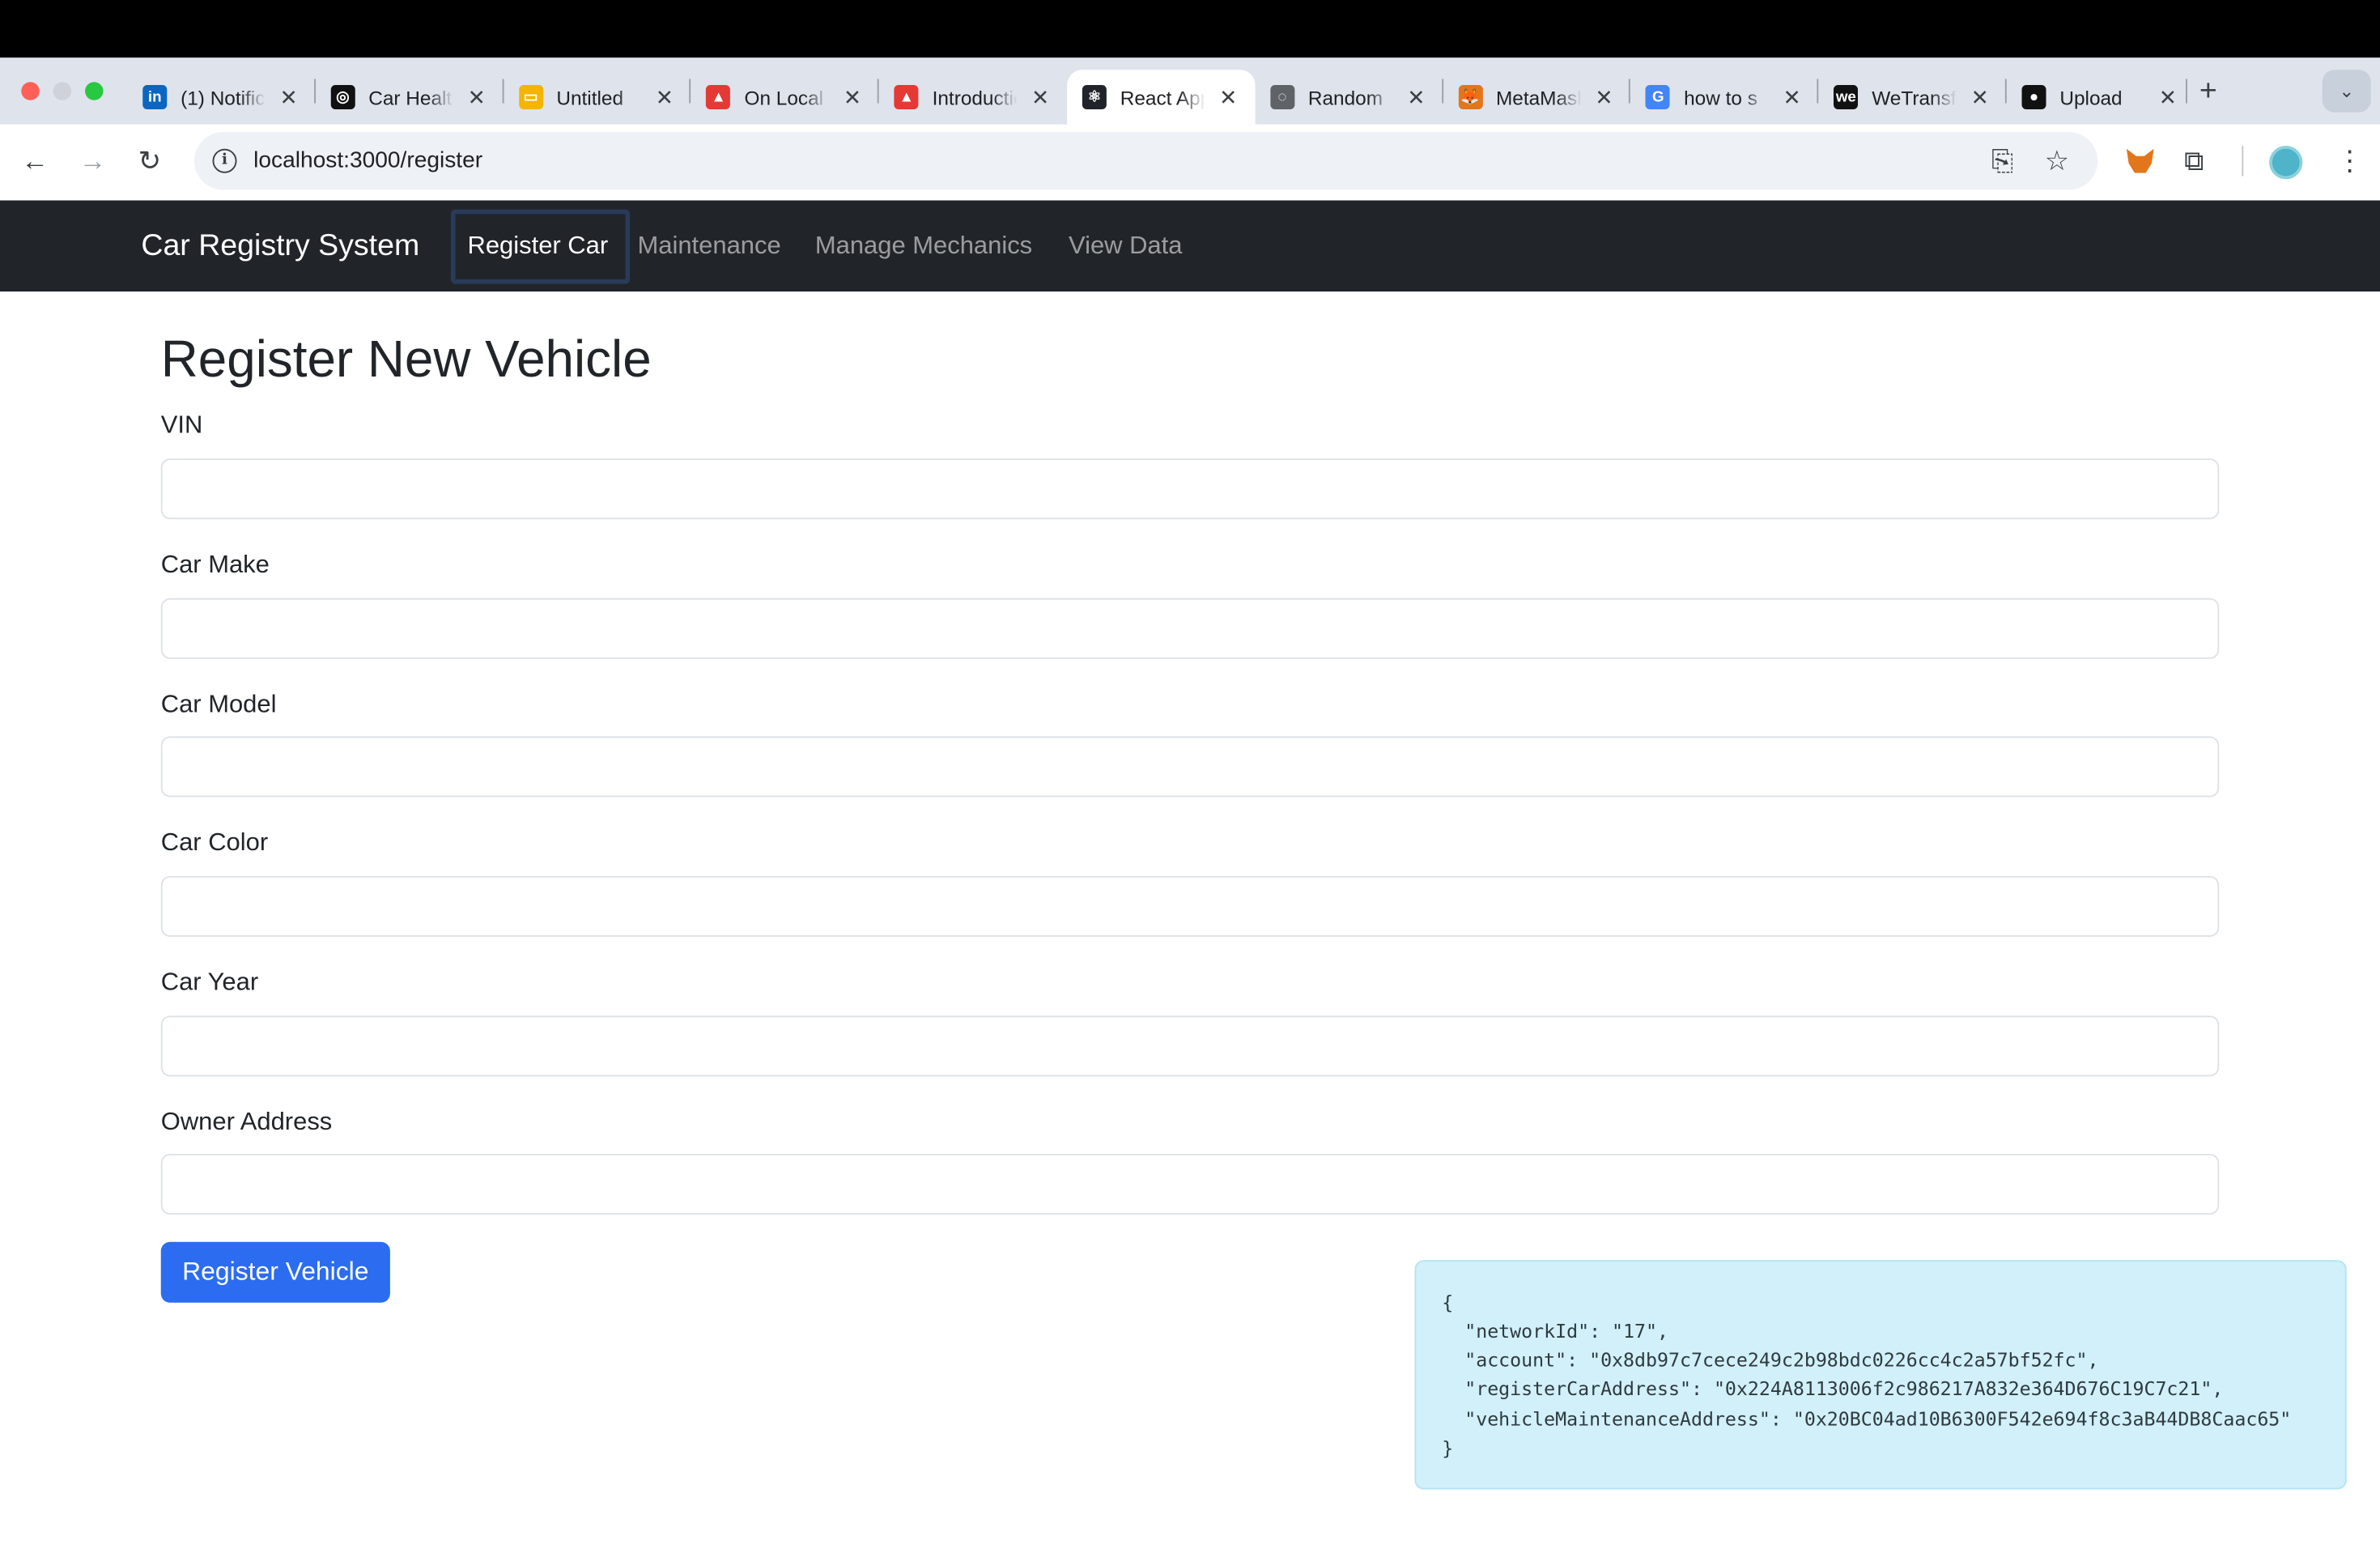 The image size is (2380, 1549). I want to click on contract-info-panel, so click(1880, 1375).